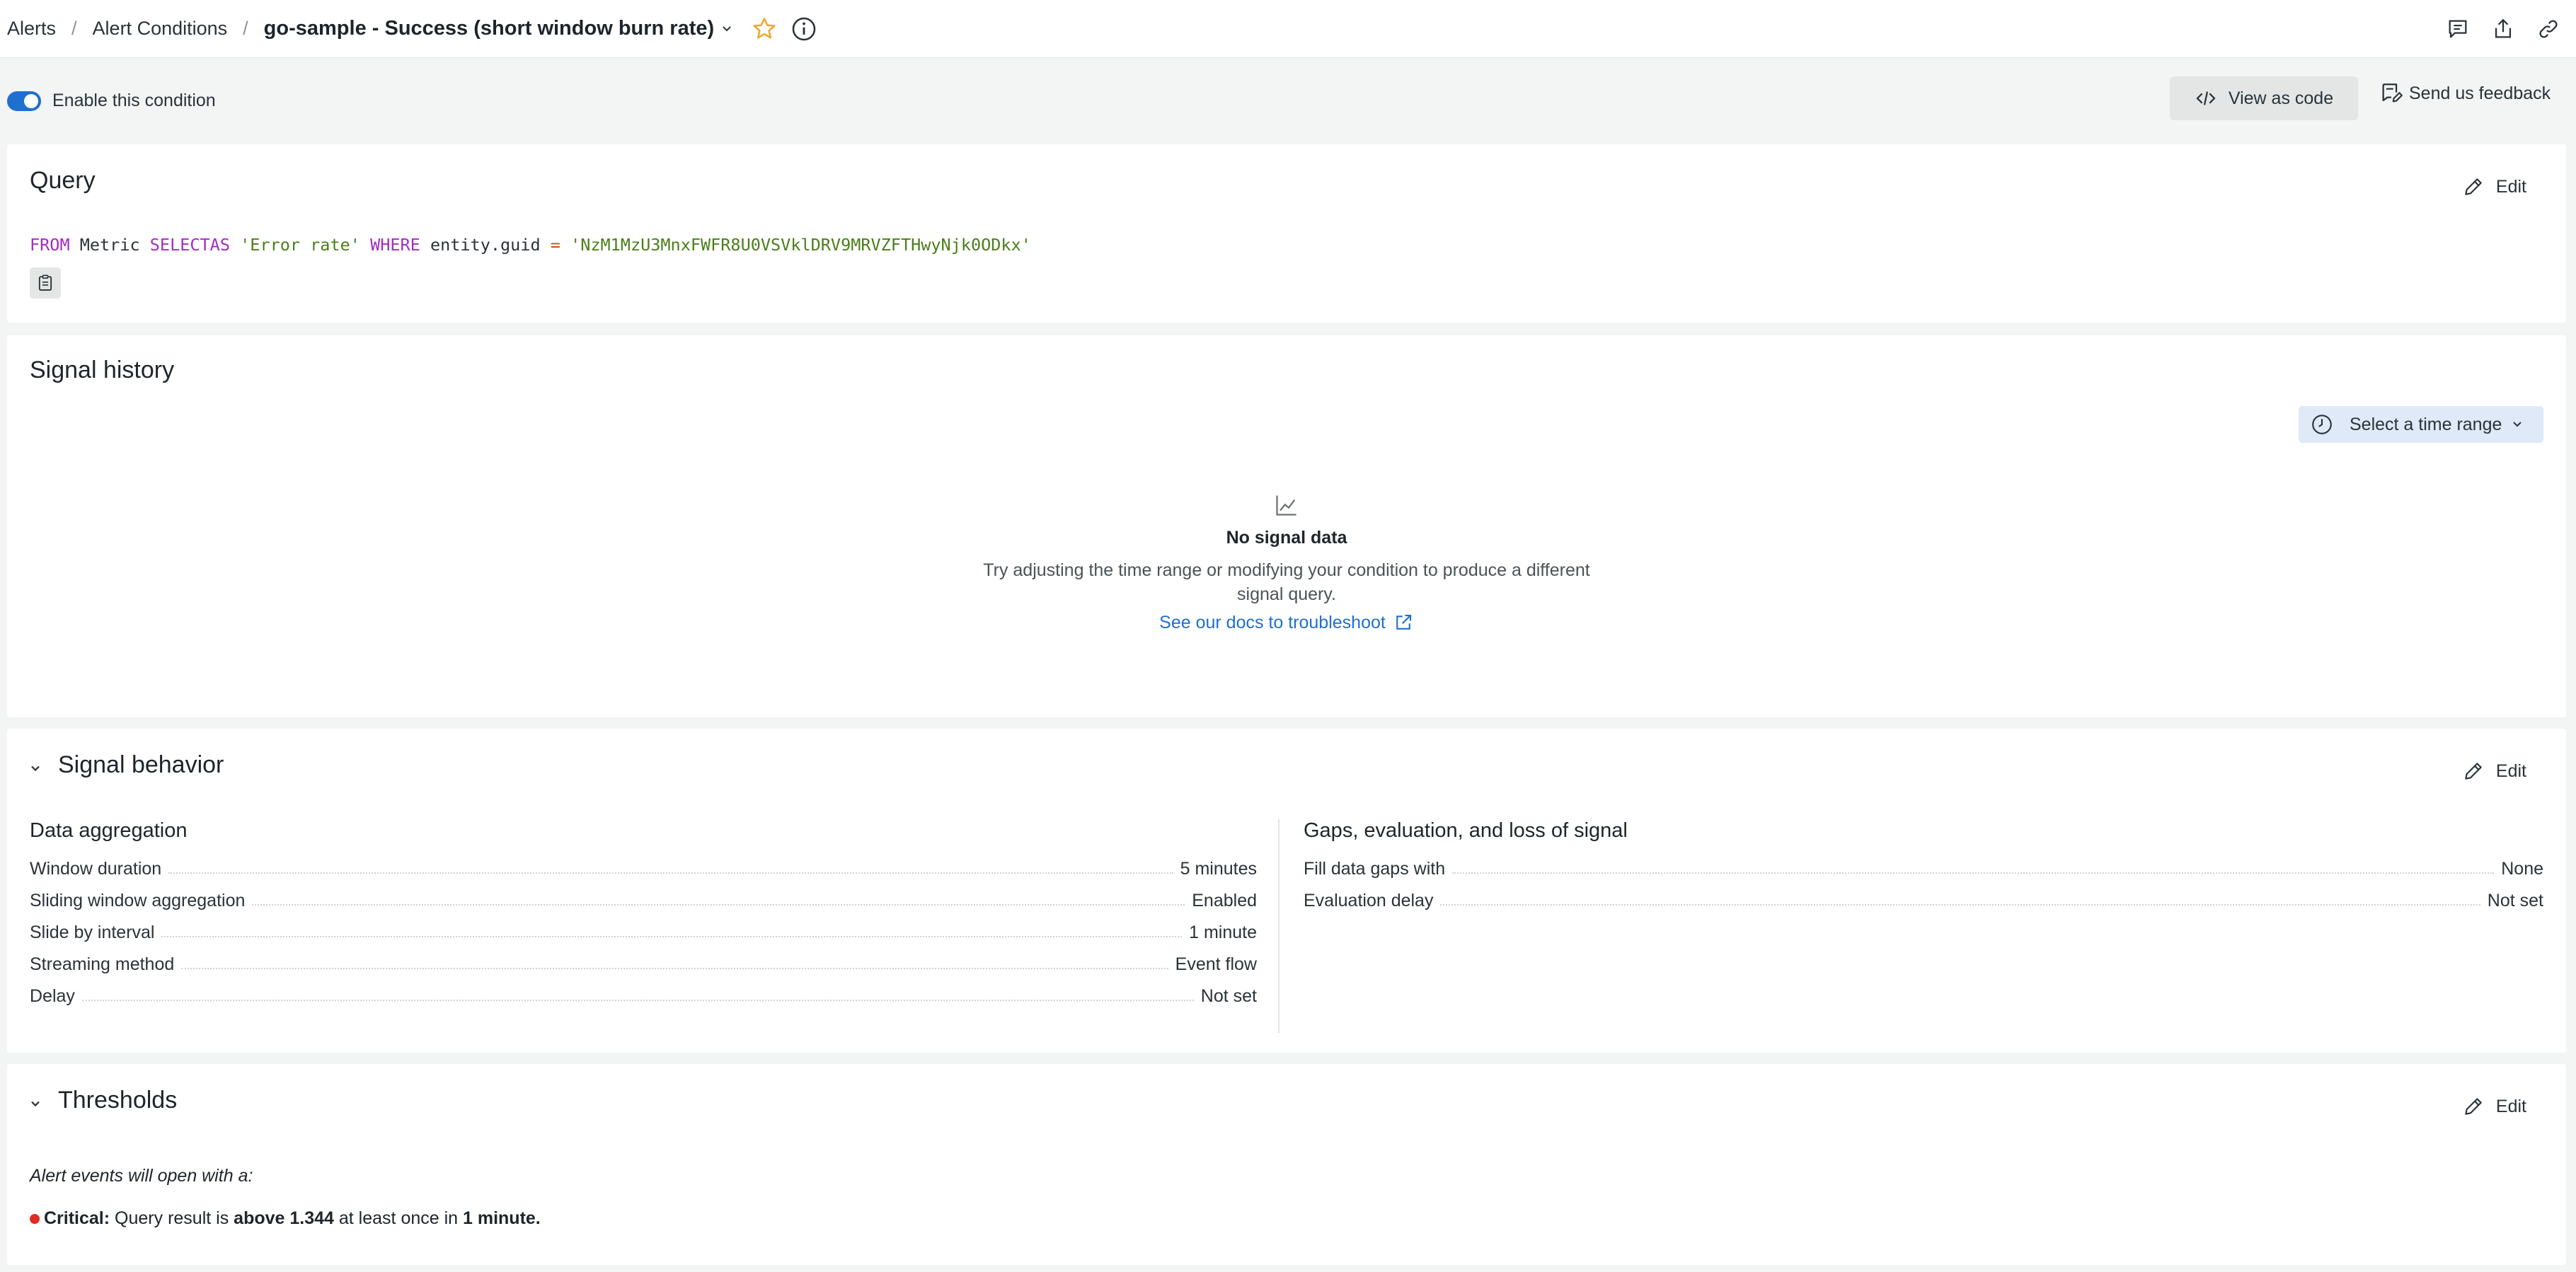 The height and width of the screenshot is (1272, 2576). Describe the element at coordinates (102, 964) in the screenshot. I see `setting-label: Streaming method` at that location.